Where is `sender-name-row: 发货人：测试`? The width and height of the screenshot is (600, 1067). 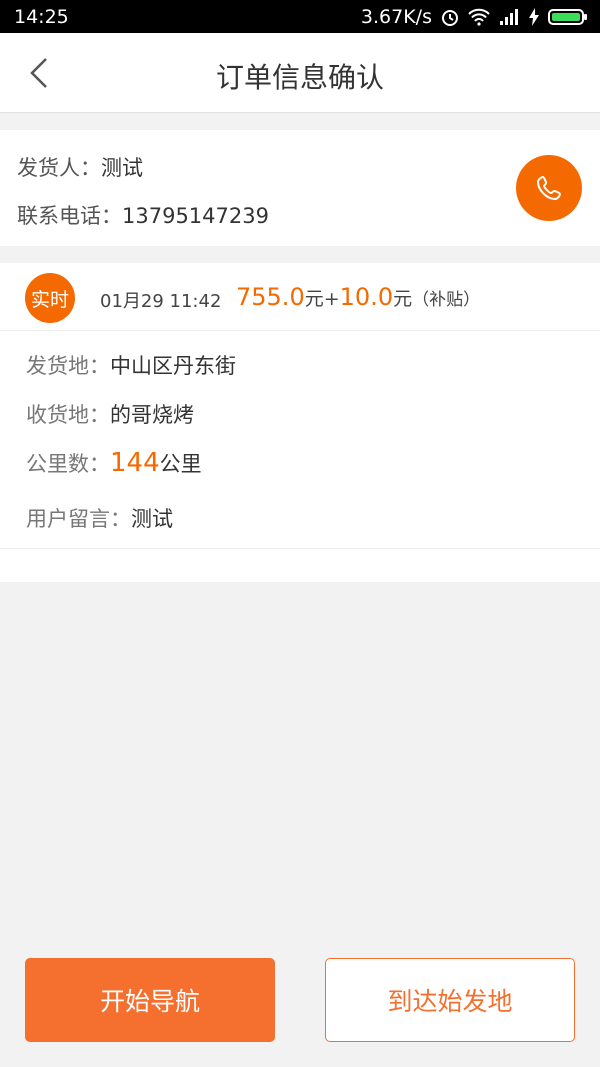 sender-name-row: 发货人：测试 is located at coordinates (80, 167).